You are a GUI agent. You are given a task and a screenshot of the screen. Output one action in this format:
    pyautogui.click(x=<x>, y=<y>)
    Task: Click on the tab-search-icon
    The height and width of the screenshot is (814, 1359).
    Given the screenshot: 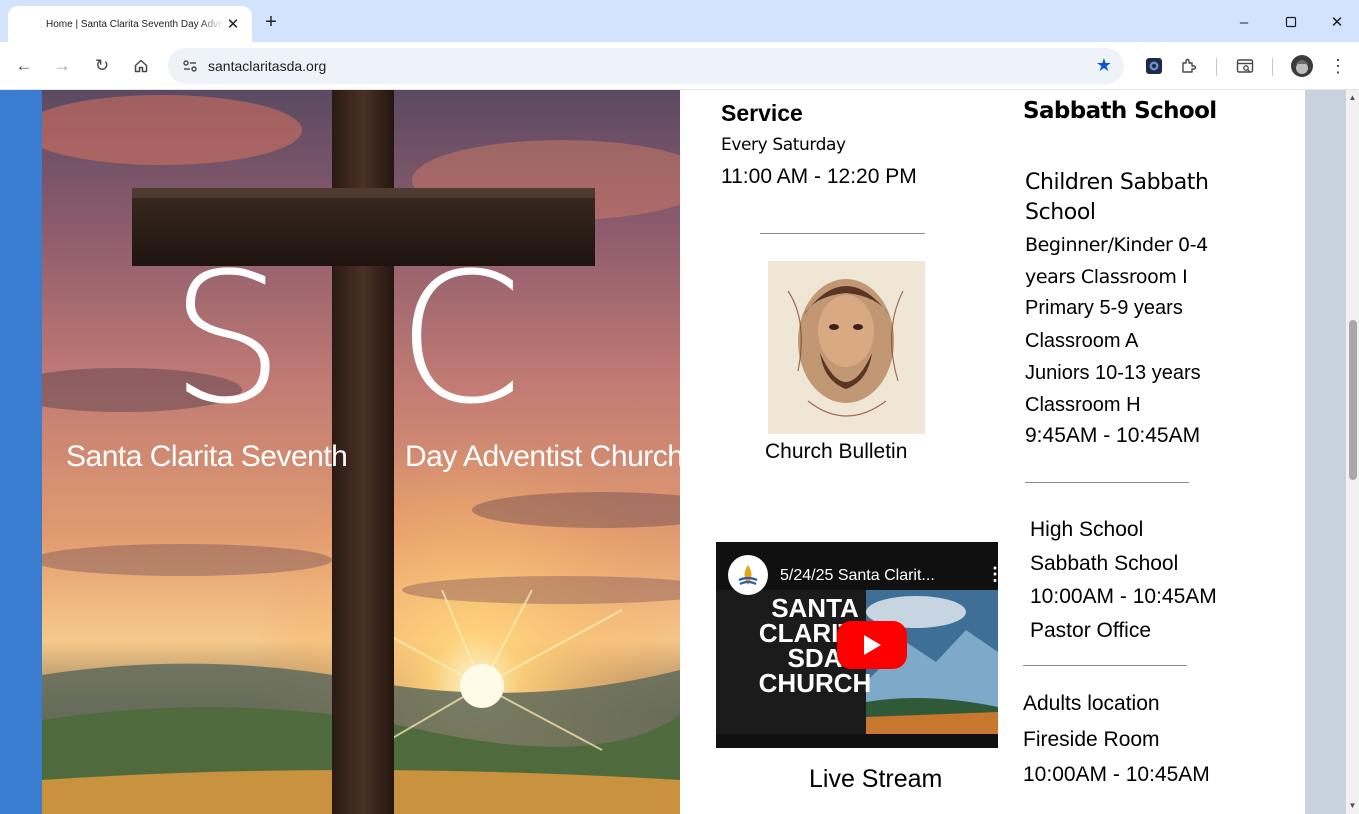 What is the action you would take?
    pyautogui.click(x=1245, y=66)
    